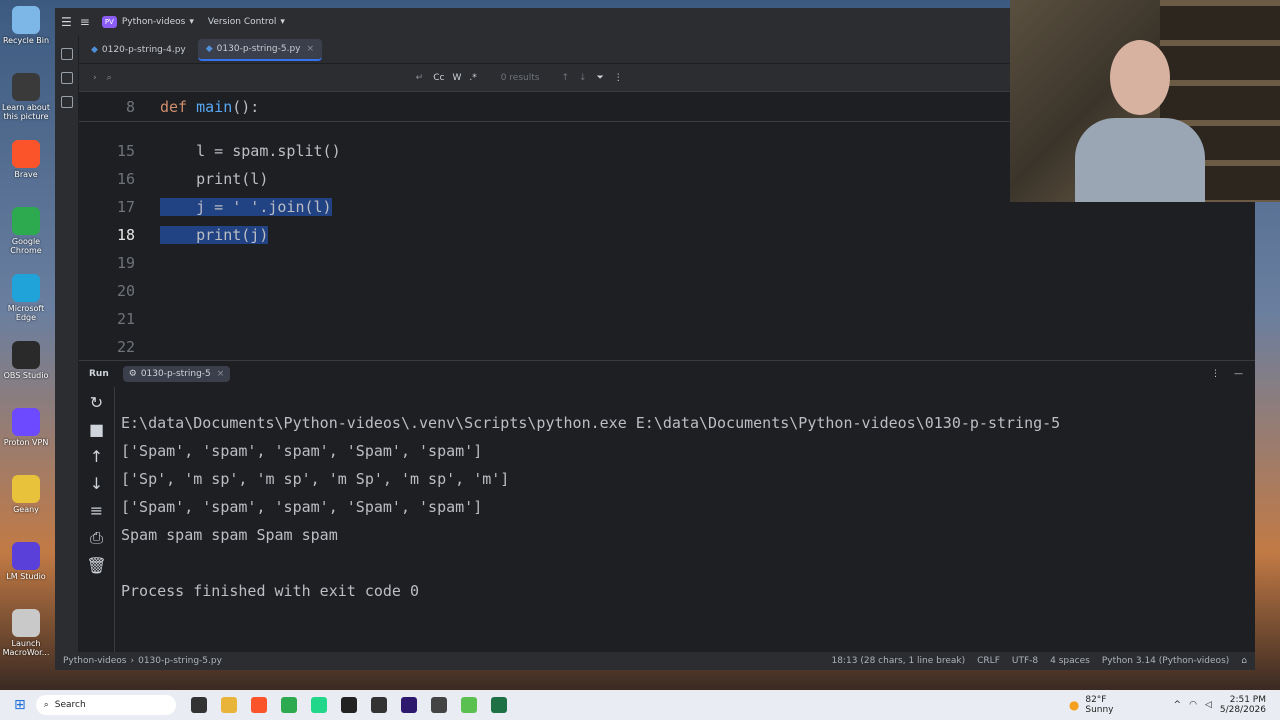 This screenshot has height=720, width=1280. Describe the element at coordinates (125, 179) in the screenshot. I see `line-number: 16` at that location.